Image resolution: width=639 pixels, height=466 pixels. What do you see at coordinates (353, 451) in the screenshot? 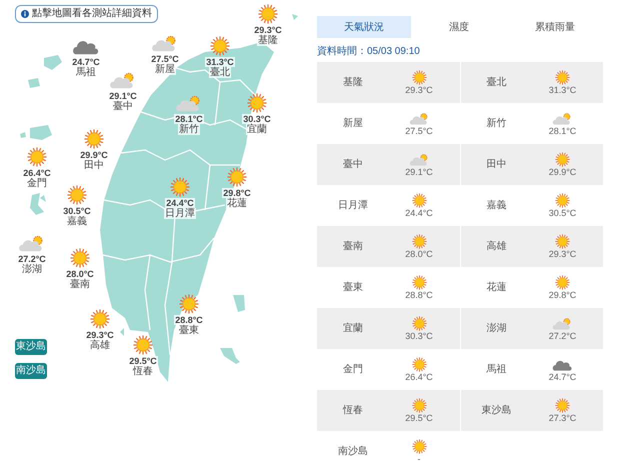
I see `station-name: 南沙島` at bounding box center [353, 451].